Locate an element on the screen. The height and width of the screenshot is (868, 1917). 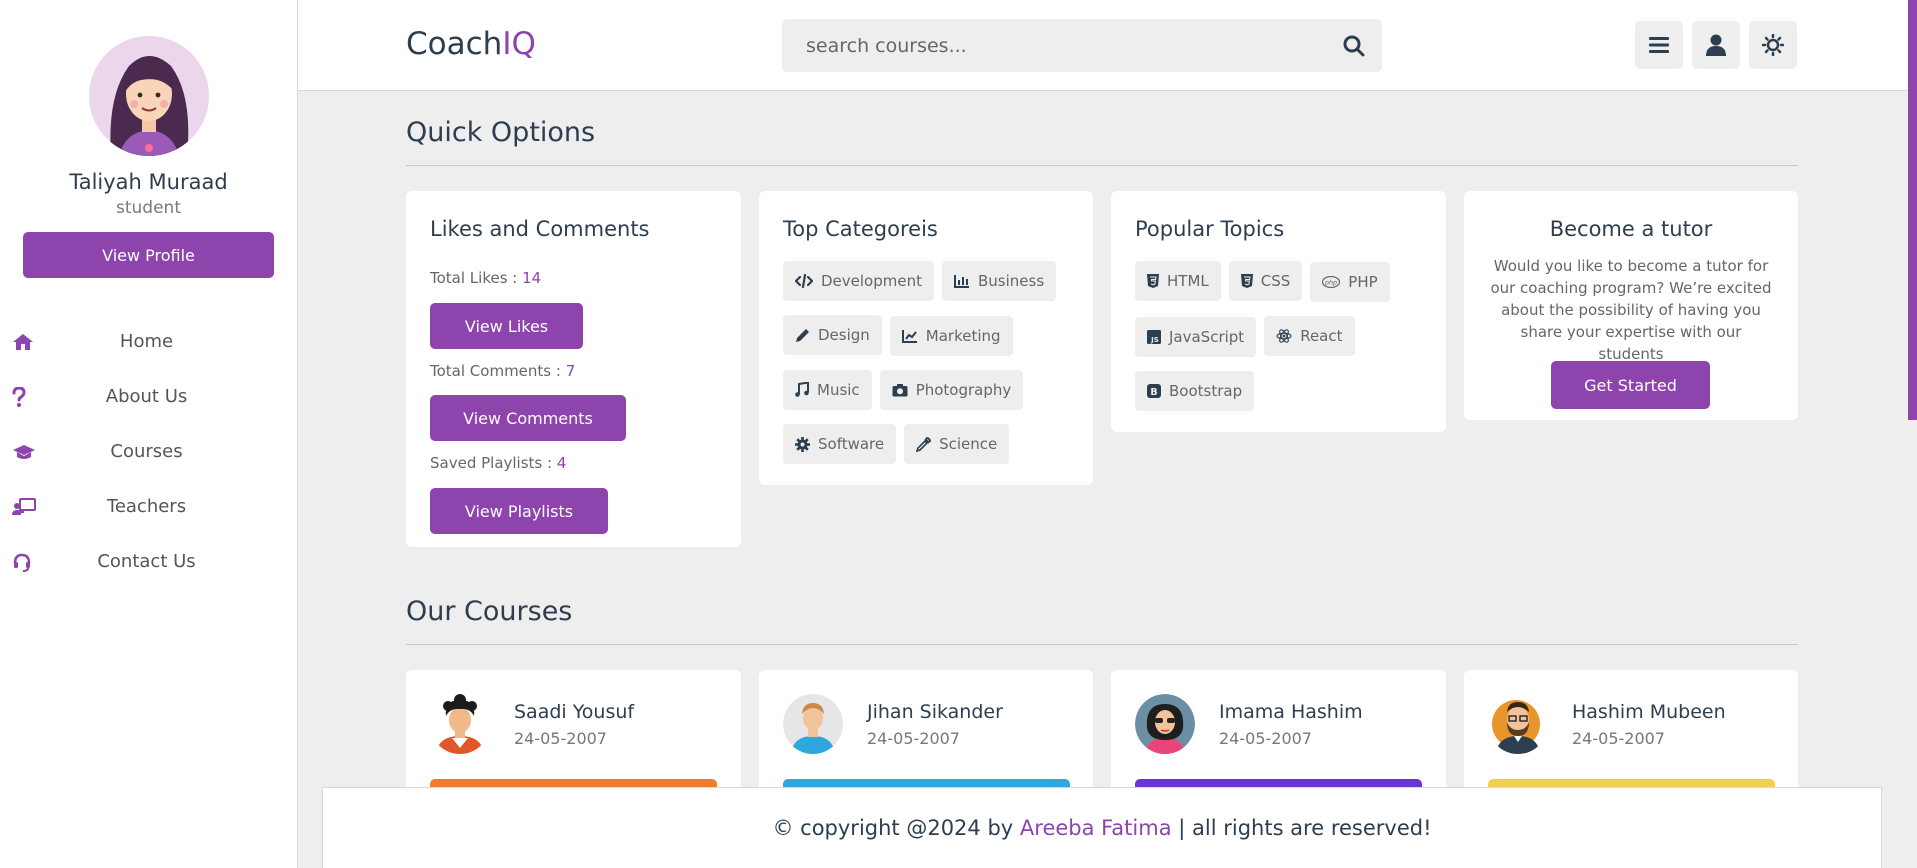
stat-label: Total Likes : is located at coordinates (476, 278).